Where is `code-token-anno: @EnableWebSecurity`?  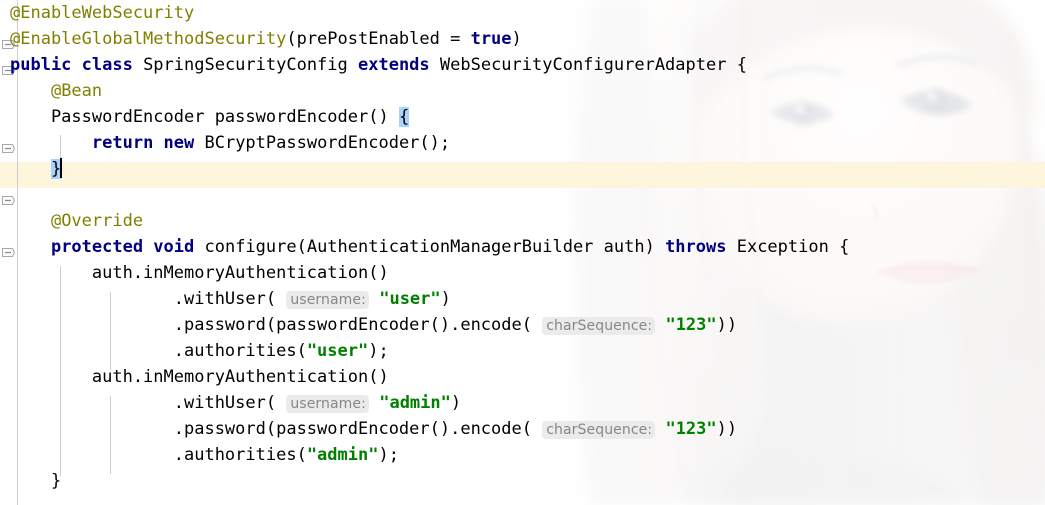 code-token-anno: @EnableWebSecurity is located at coordinates (102, 13).